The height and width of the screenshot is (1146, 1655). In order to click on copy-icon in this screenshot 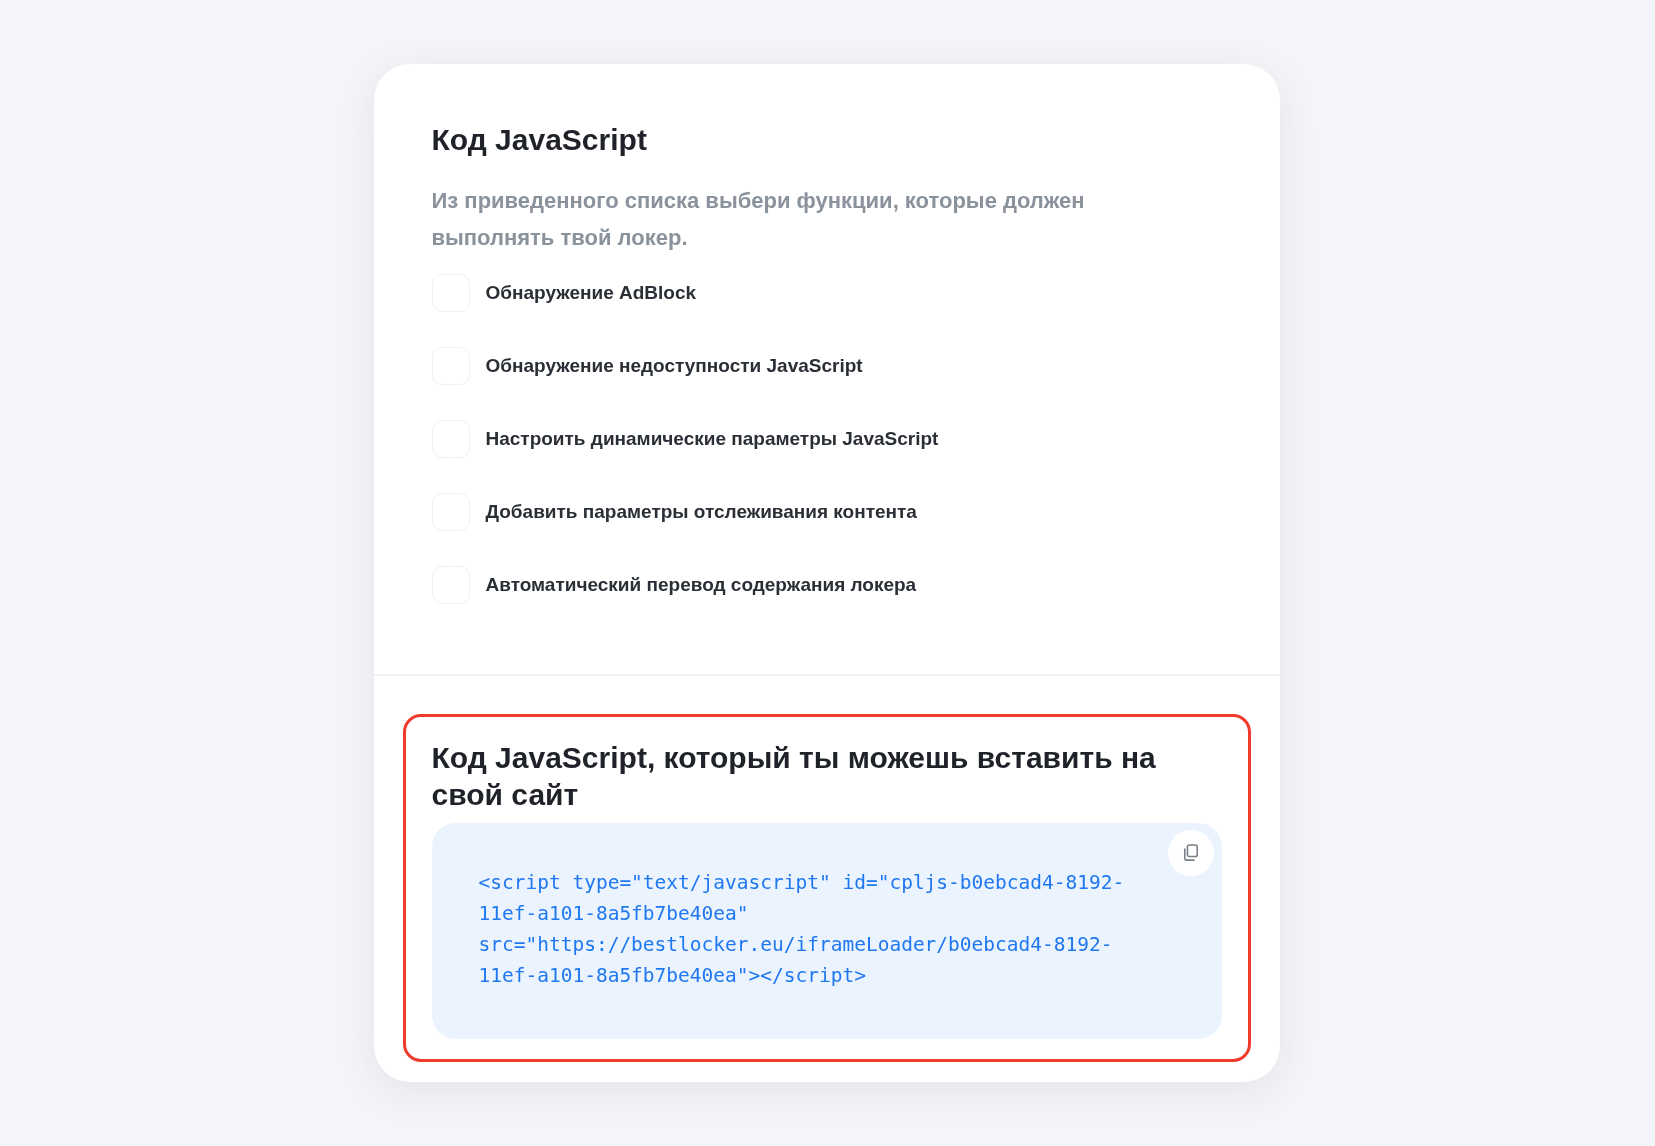, I will do `click(1190, 853)`.